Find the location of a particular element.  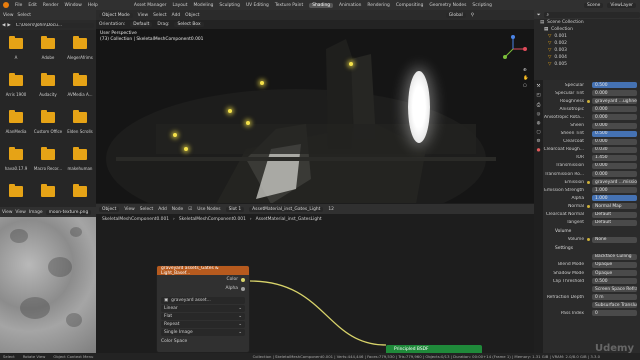

folder-item: Arris 1900 is located at coordinates (16, 89).